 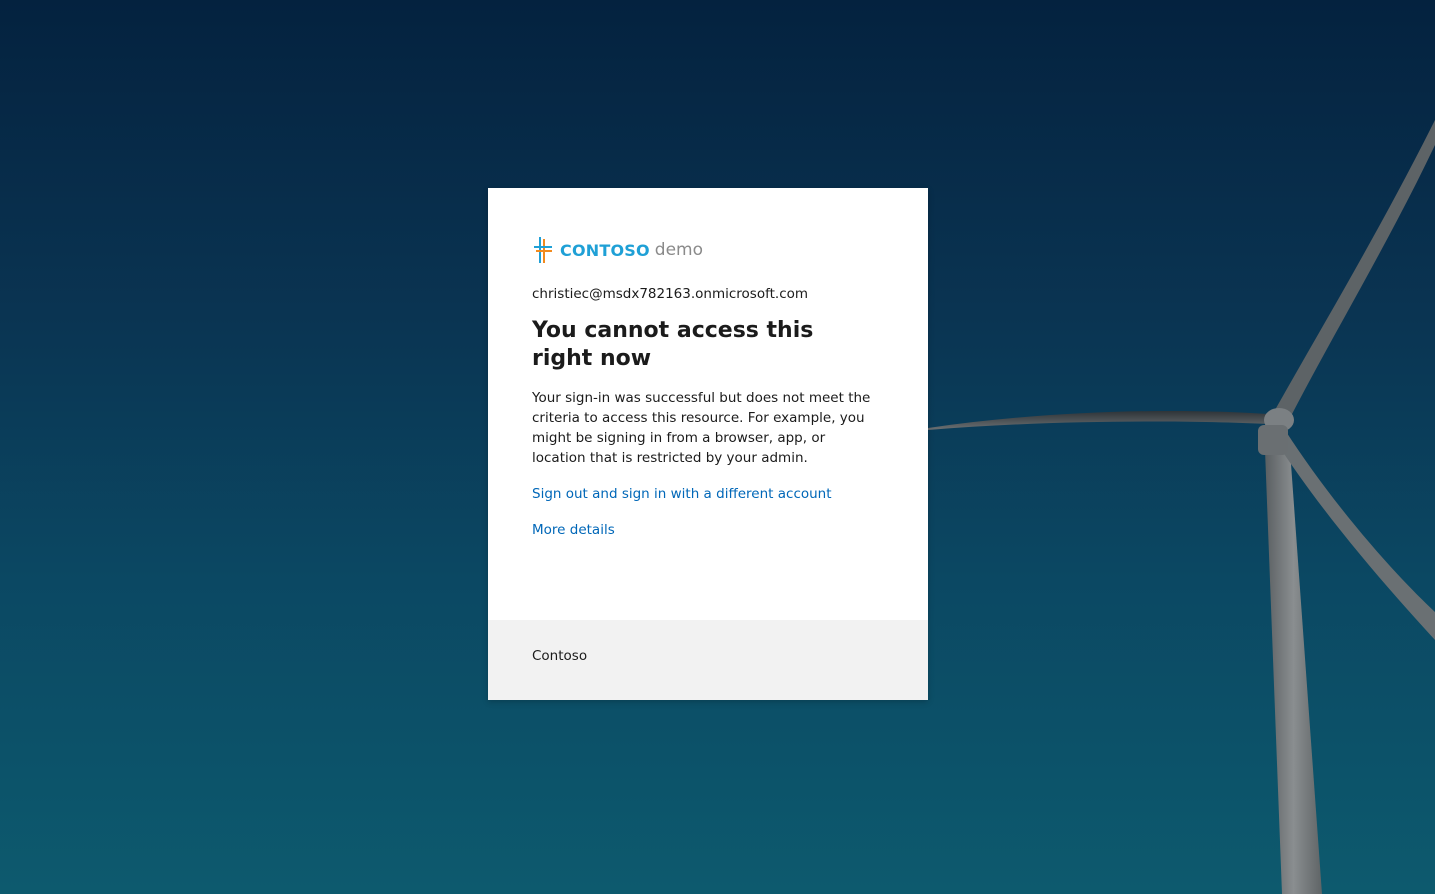 I want to click on contoso-logo-icon, so click(x=543, y=250).